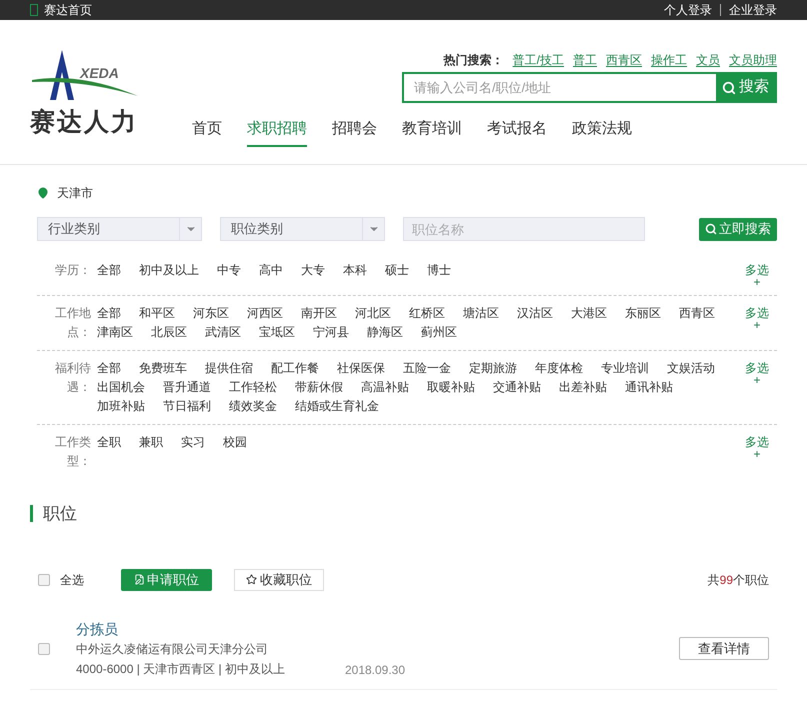 This screenshot has height=707, width=807. Describe the element at coordinates (253, 387) in the screenshot. I see `filter-option: 工作轻松` at that location.